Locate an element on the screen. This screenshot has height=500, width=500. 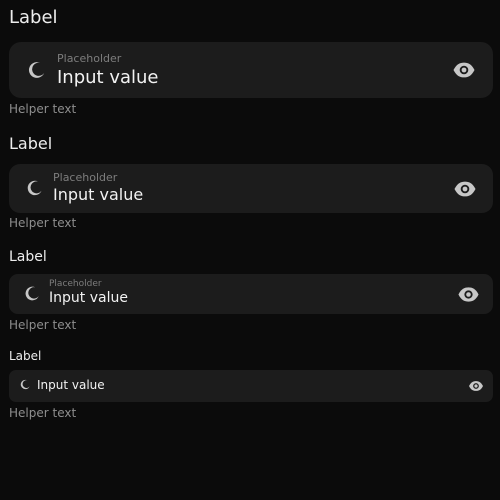
input-container: Input value is located at coordinates (251, 386).